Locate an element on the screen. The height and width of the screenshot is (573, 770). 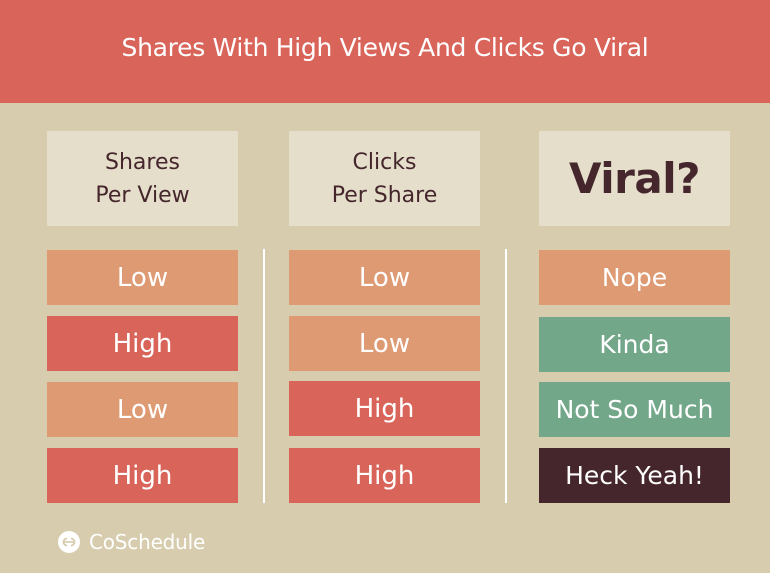
column-heading-box: Shares Per View is located at coordinates (142, 178).